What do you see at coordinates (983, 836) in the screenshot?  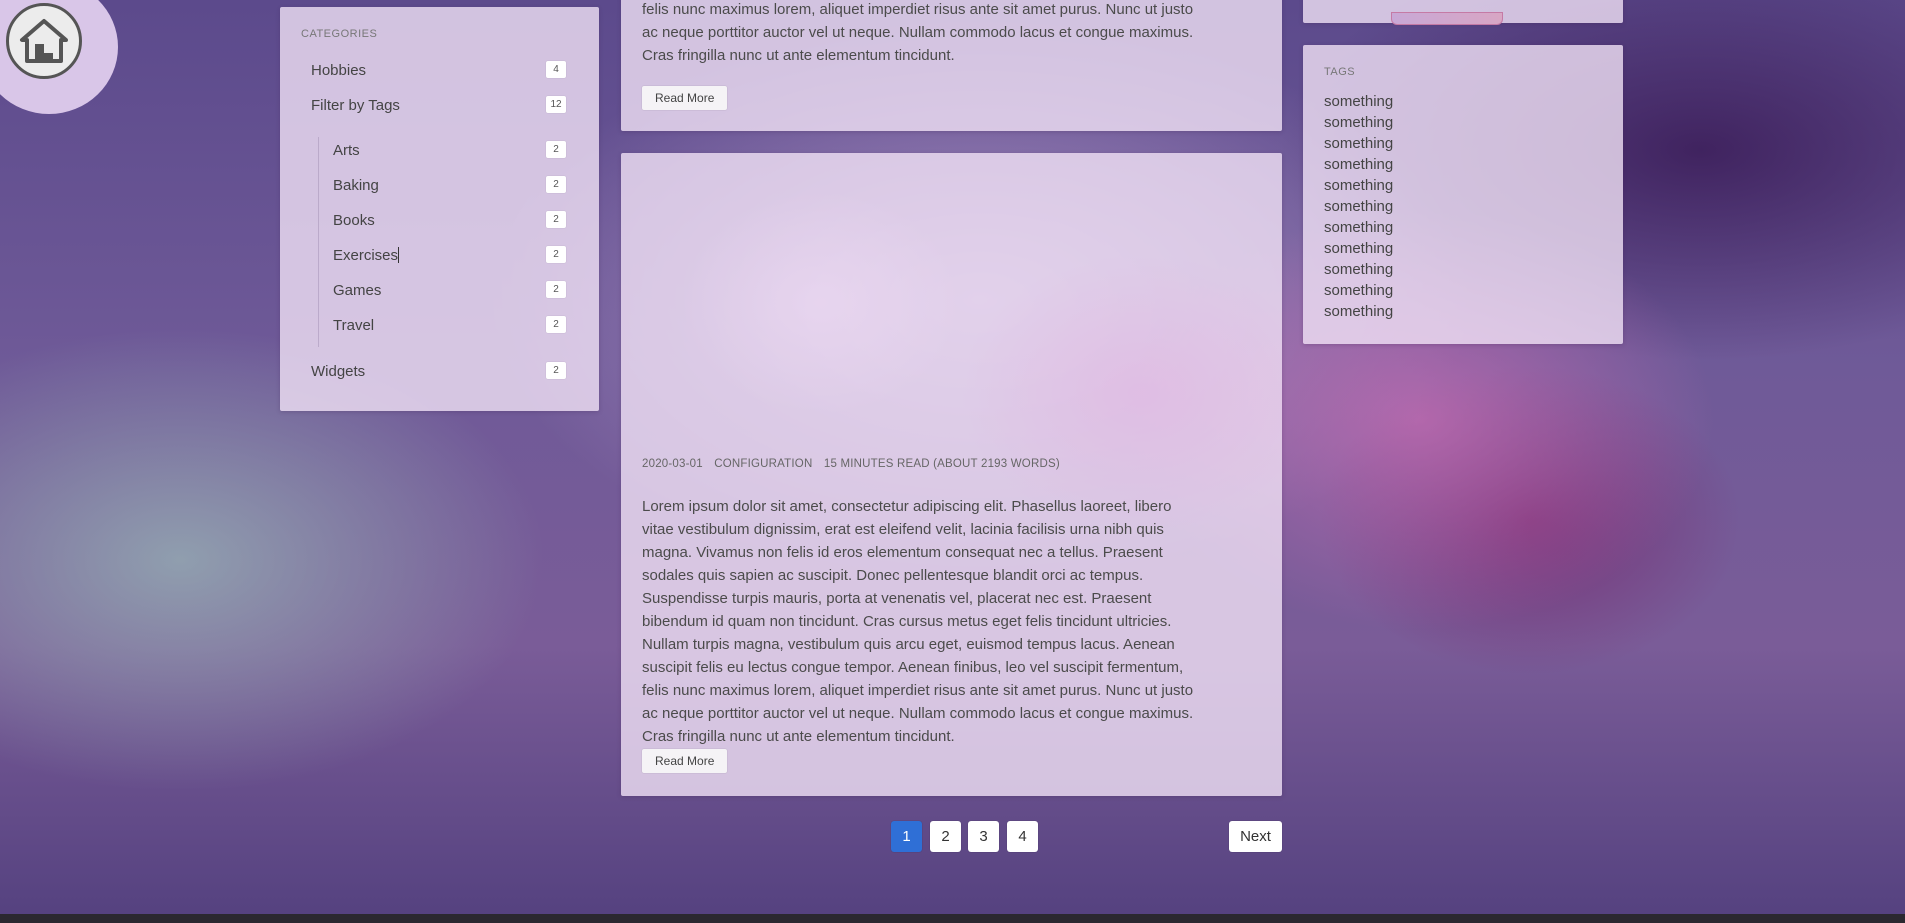 I see `page-button-3: 3` at bounding box center [983, 836].